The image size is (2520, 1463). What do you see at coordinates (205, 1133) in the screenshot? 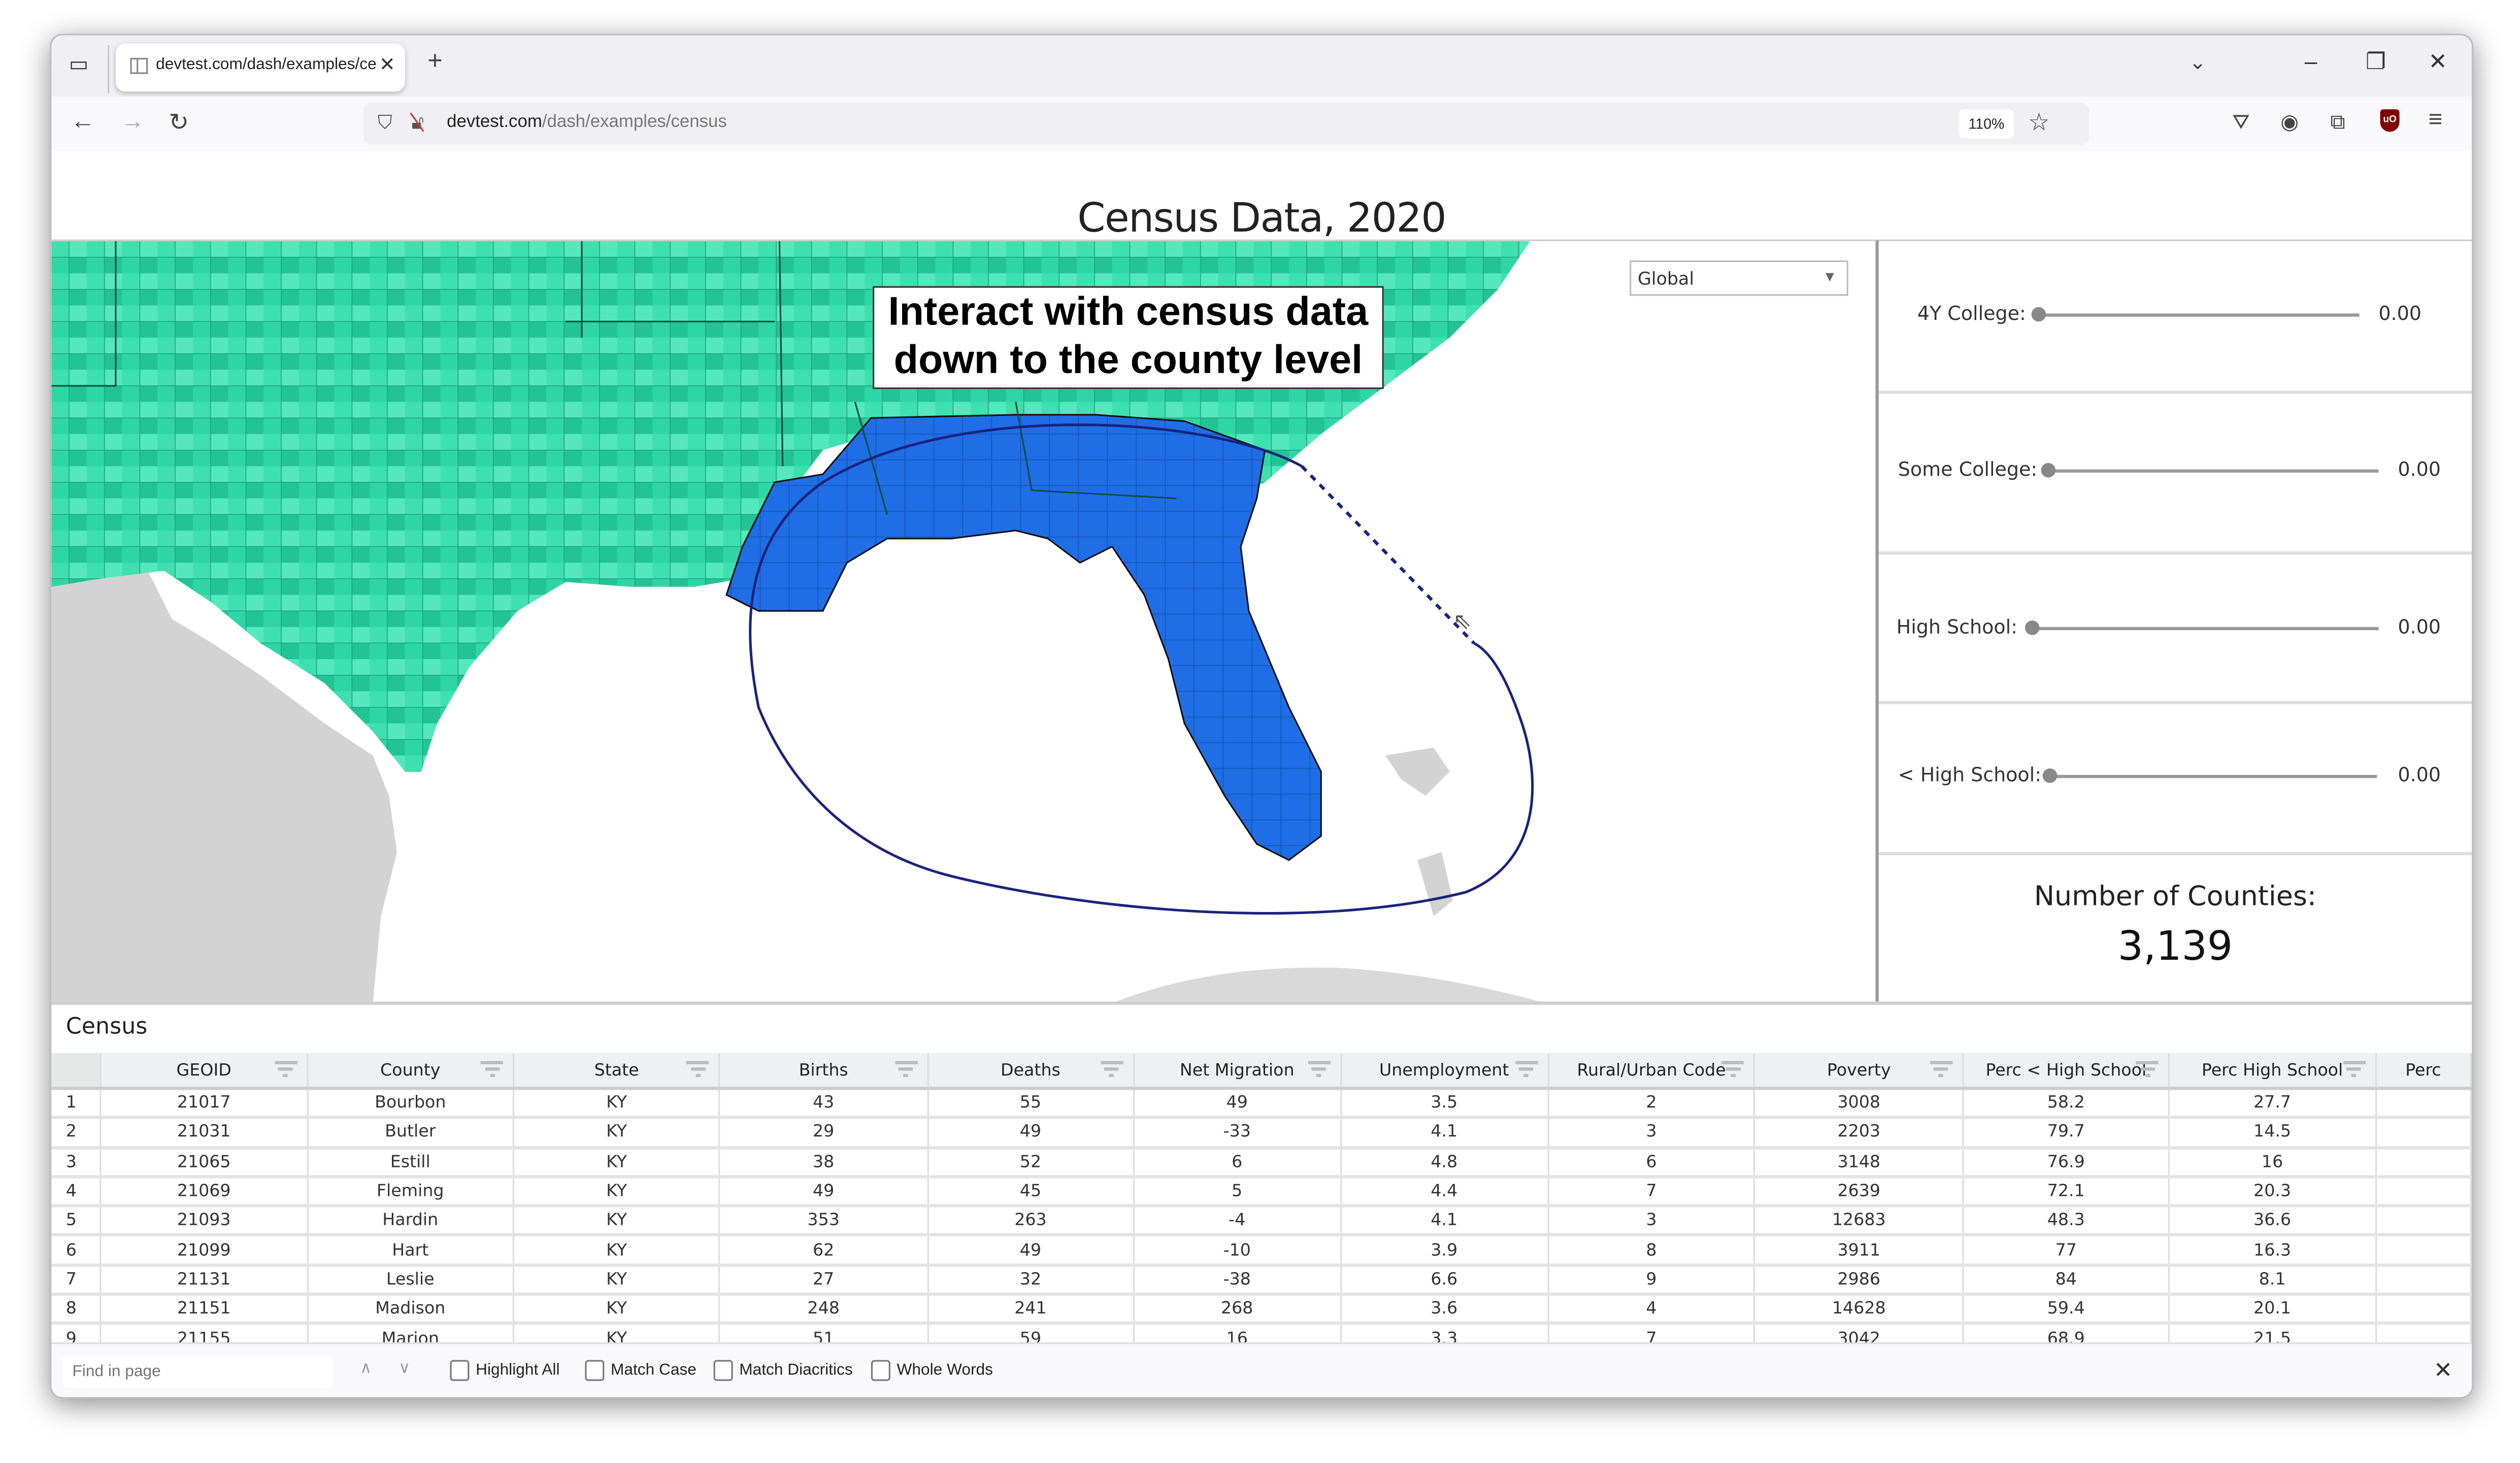
I see `table-cell: 21031` at bounding box center [205, 1133].